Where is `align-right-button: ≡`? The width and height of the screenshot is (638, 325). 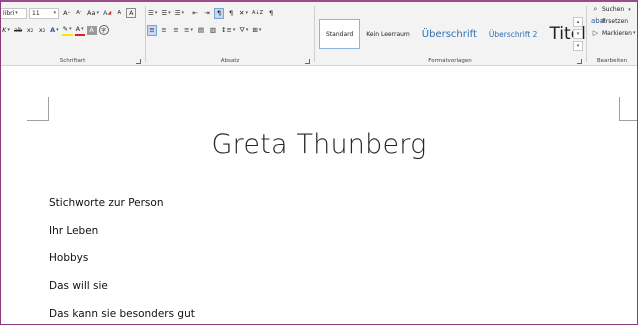 align-right-button: ≡ is located at coordinates (176, 30).